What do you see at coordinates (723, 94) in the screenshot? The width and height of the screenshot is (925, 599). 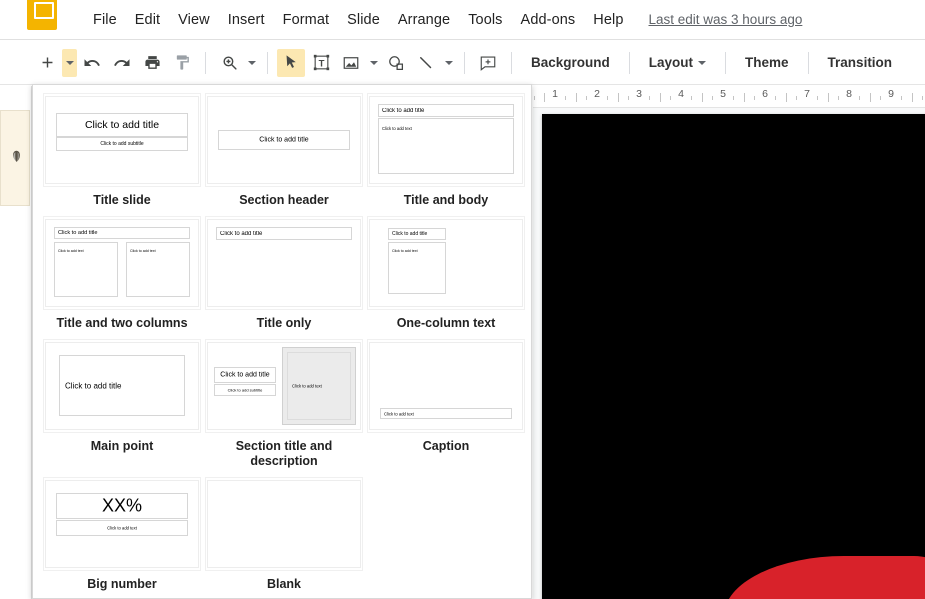 I see `ruler-tick-5: 5` at bounding box center [723, 94].